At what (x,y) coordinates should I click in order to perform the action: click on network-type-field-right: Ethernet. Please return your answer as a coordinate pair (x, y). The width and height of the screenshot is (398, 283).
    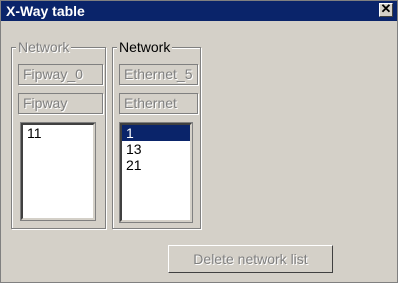
    Looking at the image, I should click on (158, 103).